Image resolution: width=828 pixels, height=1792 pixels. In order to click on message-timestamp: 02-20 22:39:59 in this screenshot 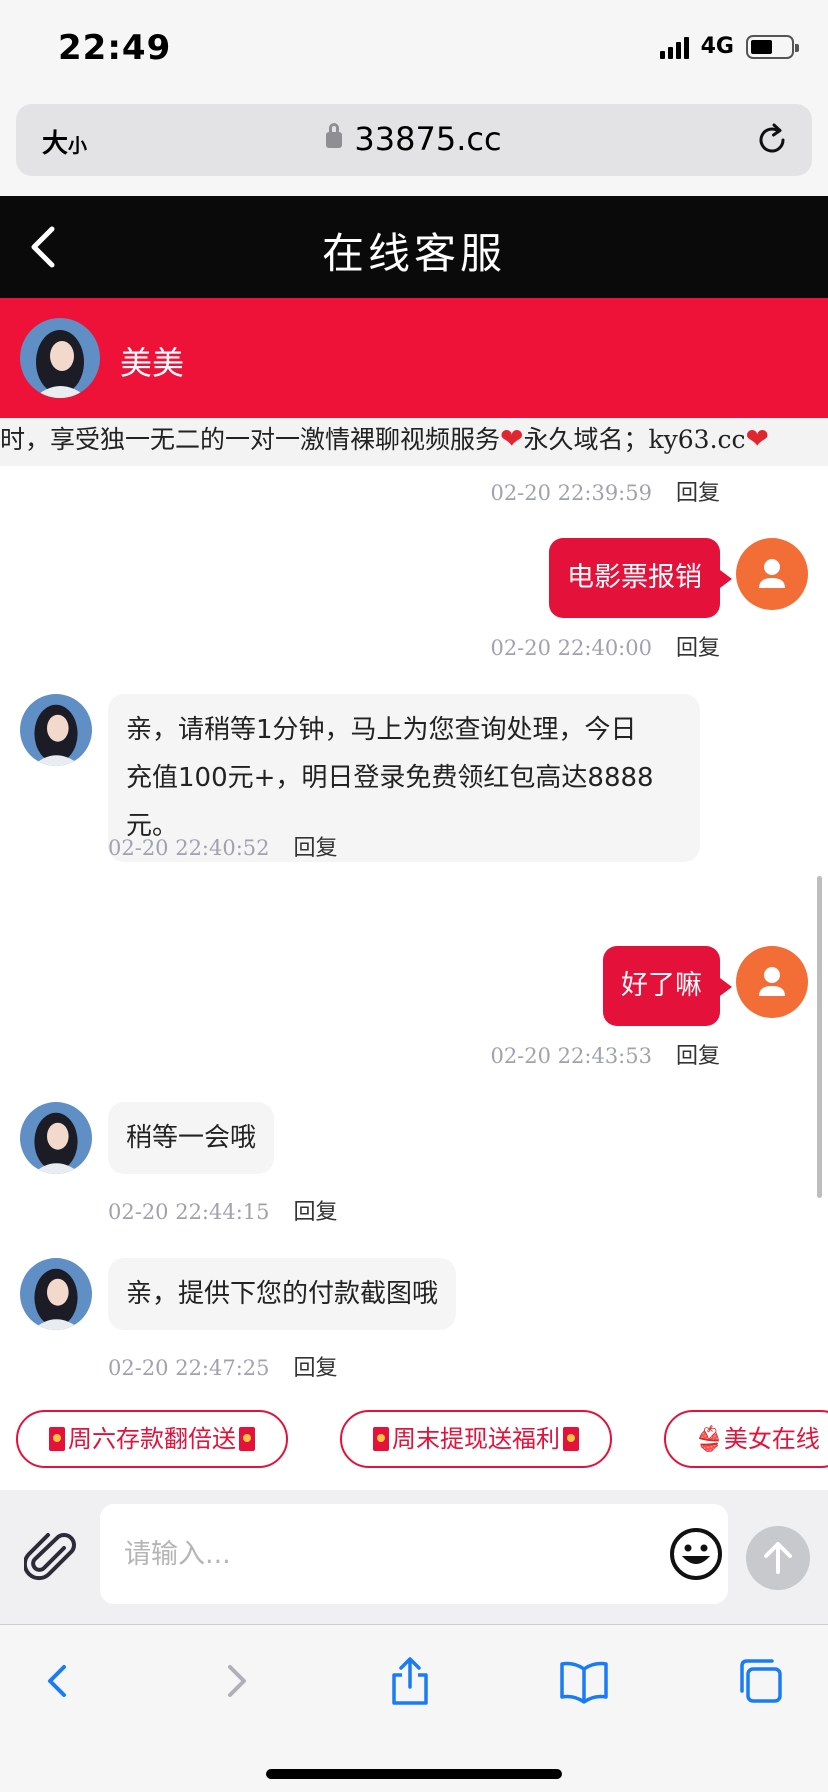, I will do `click(571, 493)`.